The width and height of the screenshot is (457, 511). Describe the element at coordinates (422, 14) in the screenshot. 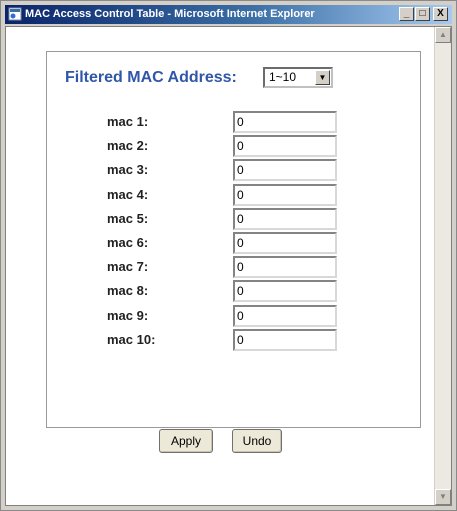

I see `maximize-button: □` at that location.